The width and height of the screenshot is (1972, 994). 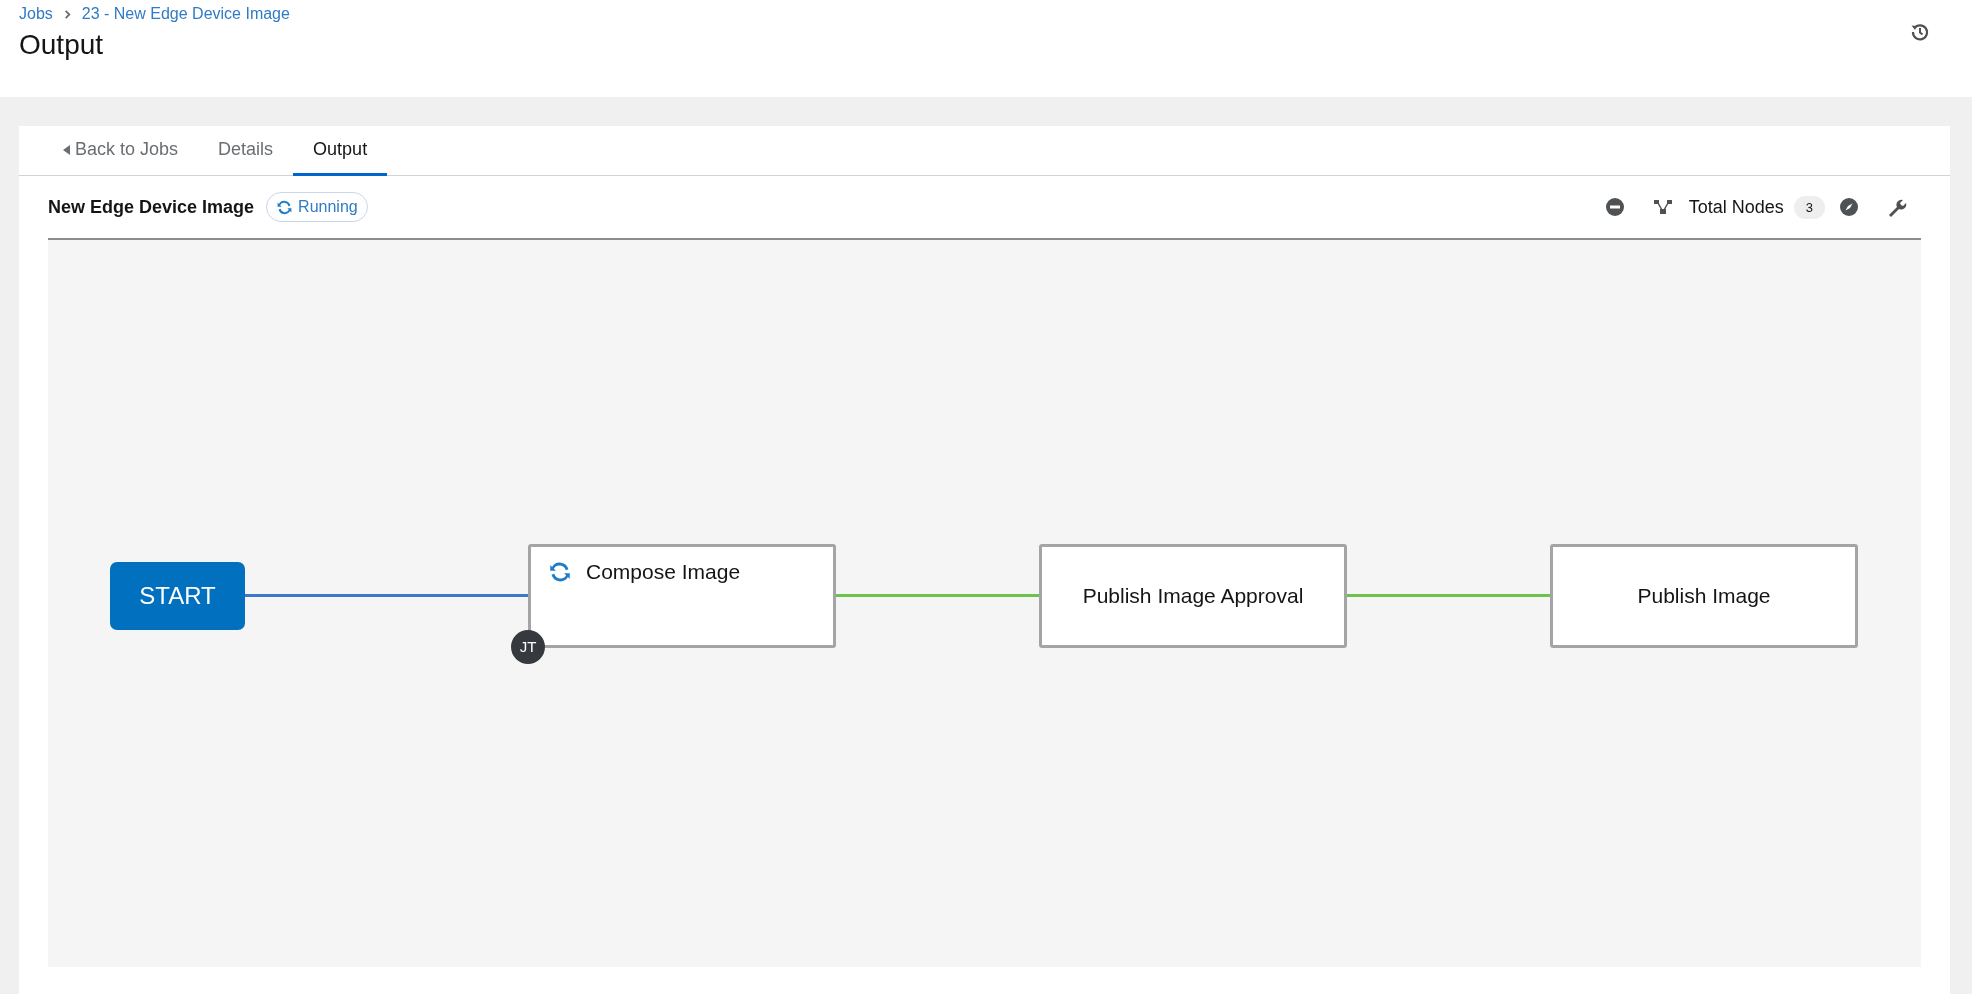 What do you see at coordinates (151, 207) in the screenshot?
I see `workflow-name: New Edge Device Image` at bounding box center [151, 207].